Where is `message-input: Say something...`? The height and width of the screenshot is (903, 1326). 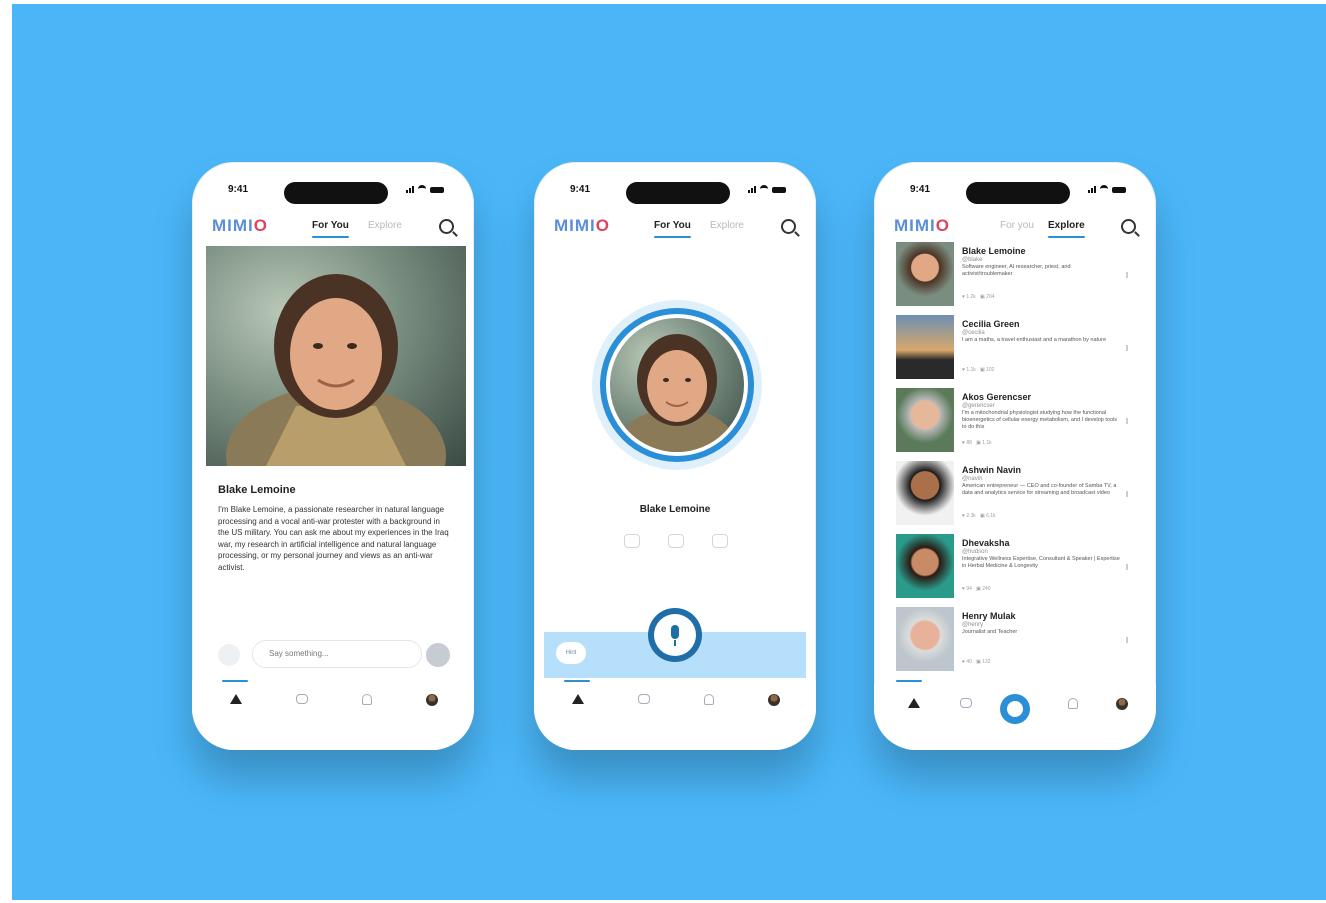
message-input: Say something... is located at coordinates (337, 654).